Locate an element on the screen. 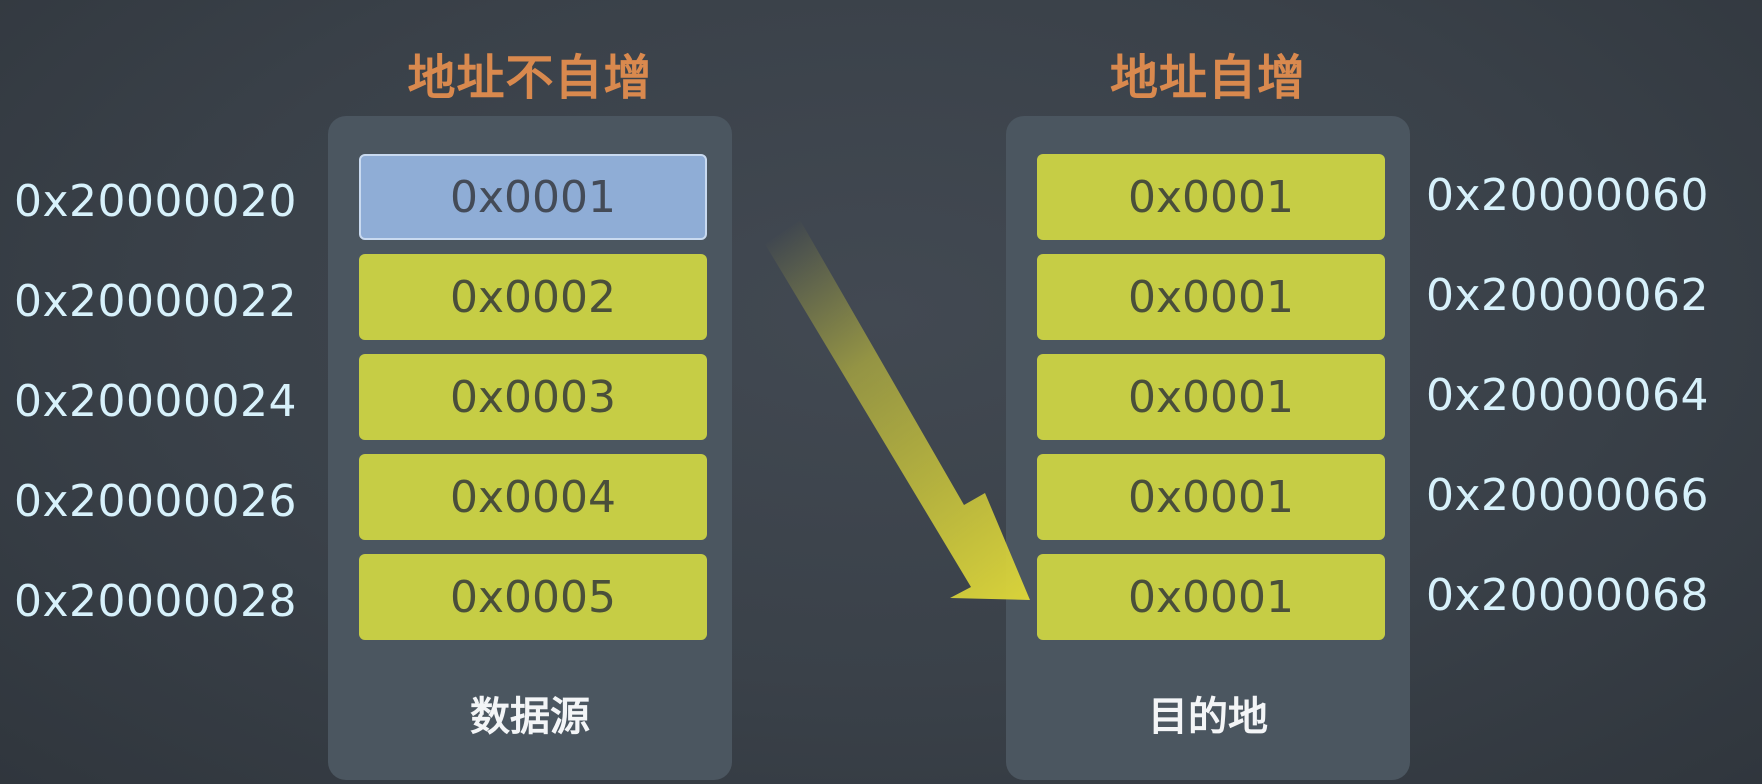 This screenshot has height=784, width=1762. transfer-arrow-icon is located at coordinates (897, 410).